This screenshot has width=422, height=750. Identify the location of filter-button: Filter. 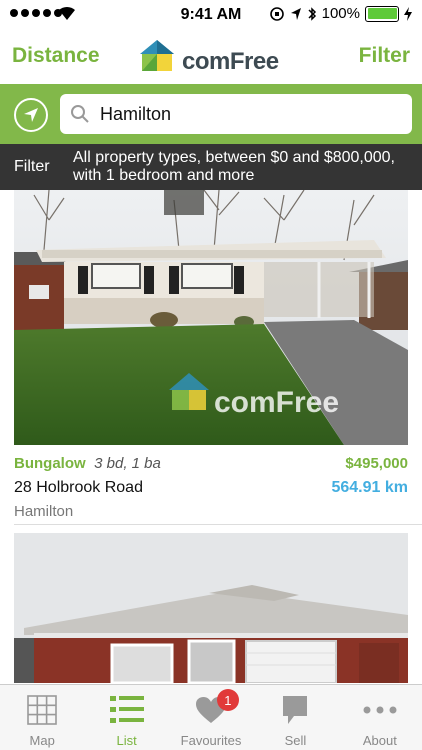
(384, 56).